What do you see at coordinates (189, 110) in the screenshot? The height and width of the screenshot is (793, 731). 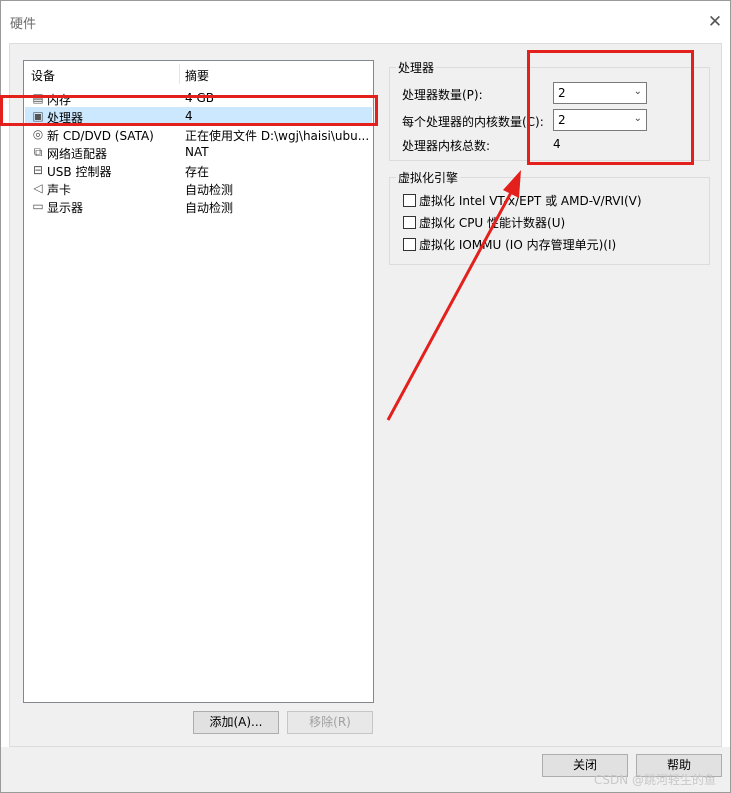 I see `annotation-highlight-processor-row` at bounding box center [189, 110].